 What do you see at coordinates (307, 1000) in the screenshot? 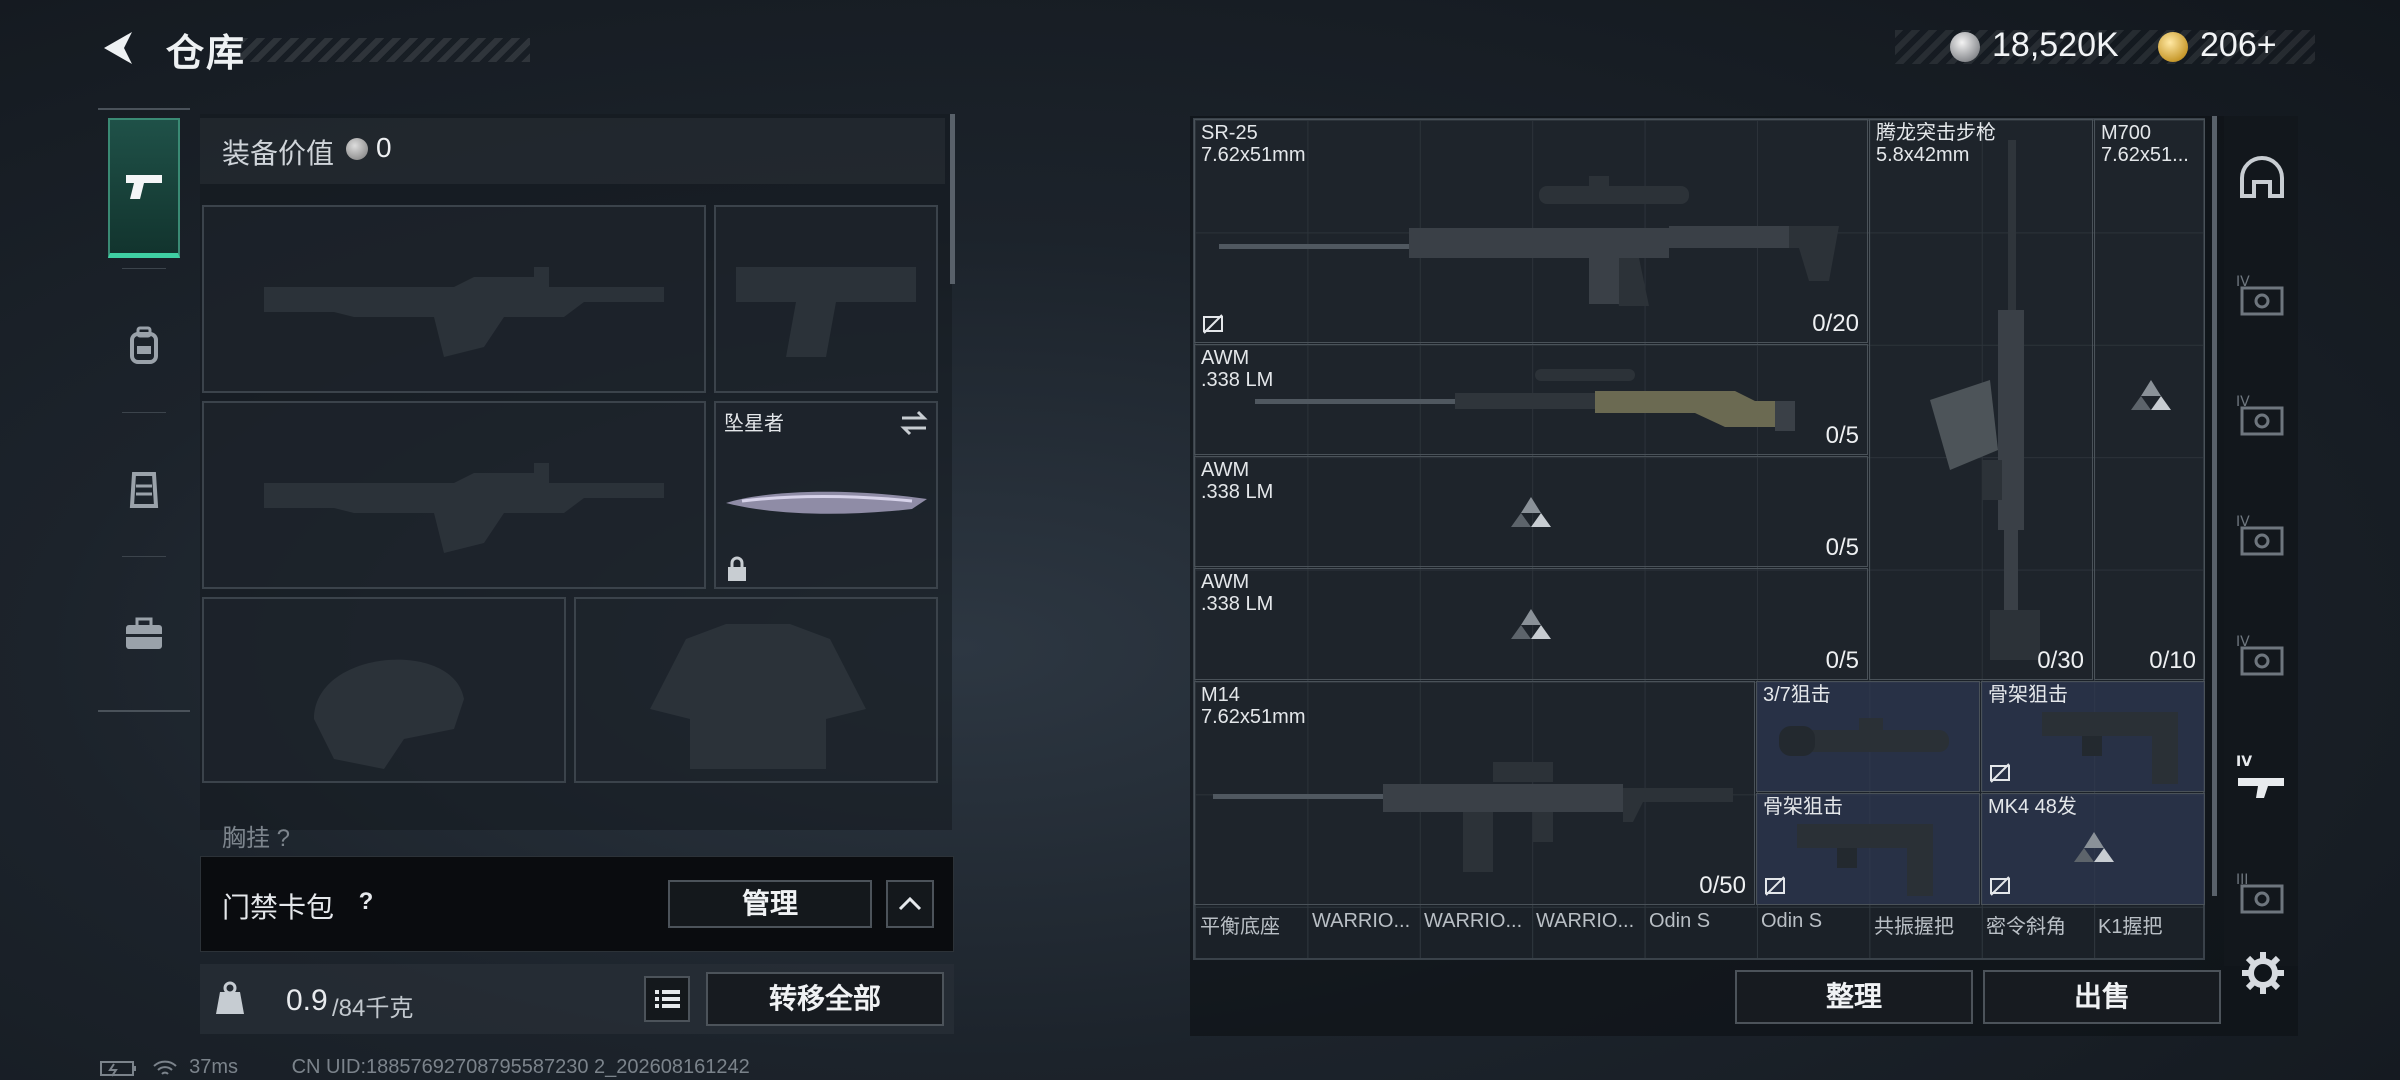
I see `weight-current: 0.9` at bounding box center [307, 1000].